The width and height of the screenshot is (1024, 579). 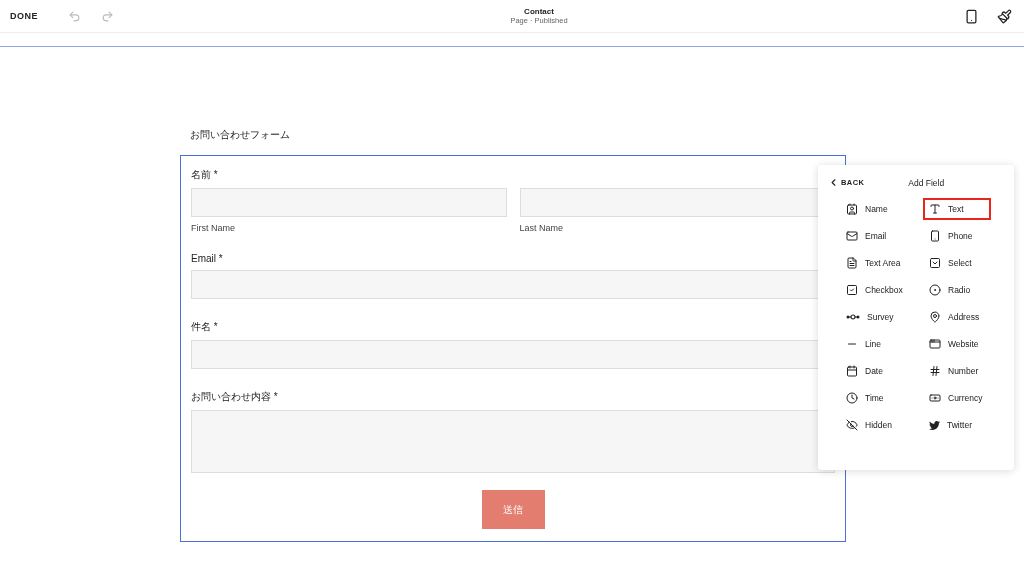 I want to click on envelope-icon, so click(x=852, y=236).